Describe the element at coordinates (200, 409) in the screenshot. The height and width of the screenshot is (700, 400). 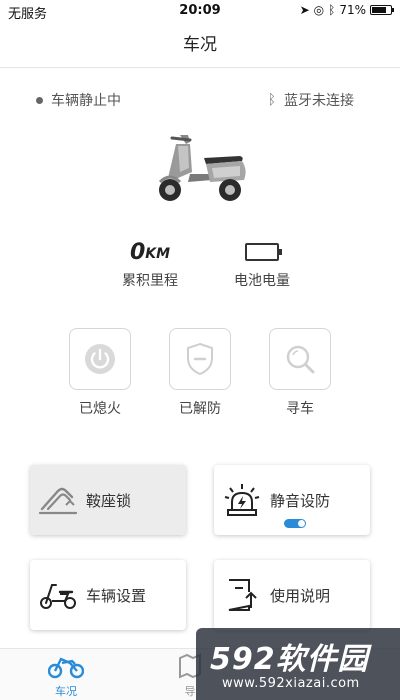
I see `disarm-label: 已解防` at that location.